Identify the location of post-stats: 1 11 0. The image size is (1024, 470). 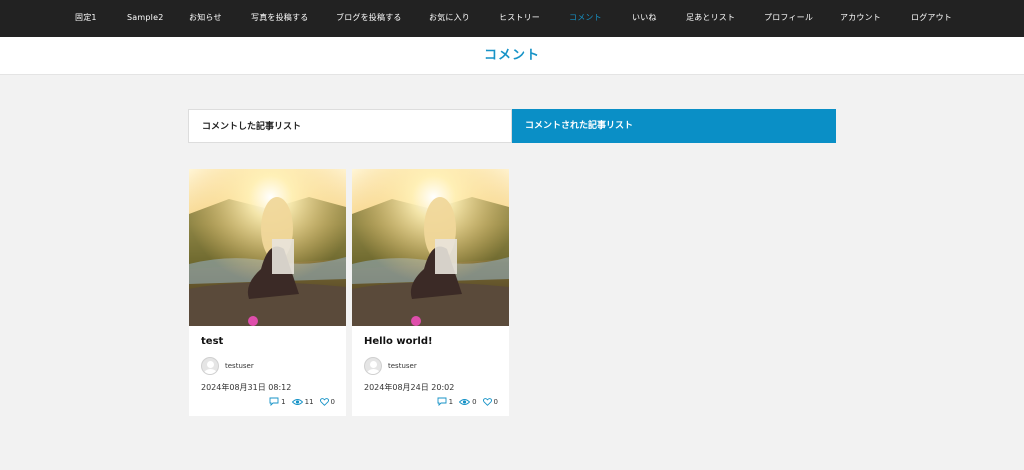
(299, 401).